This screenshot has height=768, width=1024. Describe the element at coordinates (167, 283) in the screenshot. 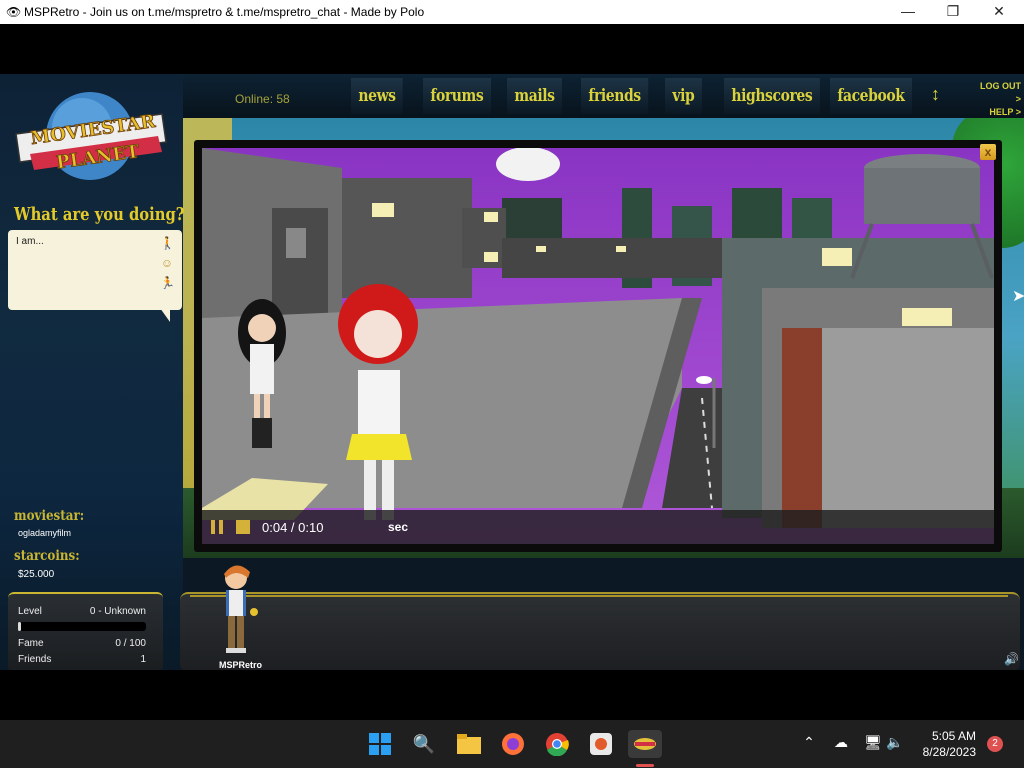

I see `mood-dance-icon: 🏃` at that location.